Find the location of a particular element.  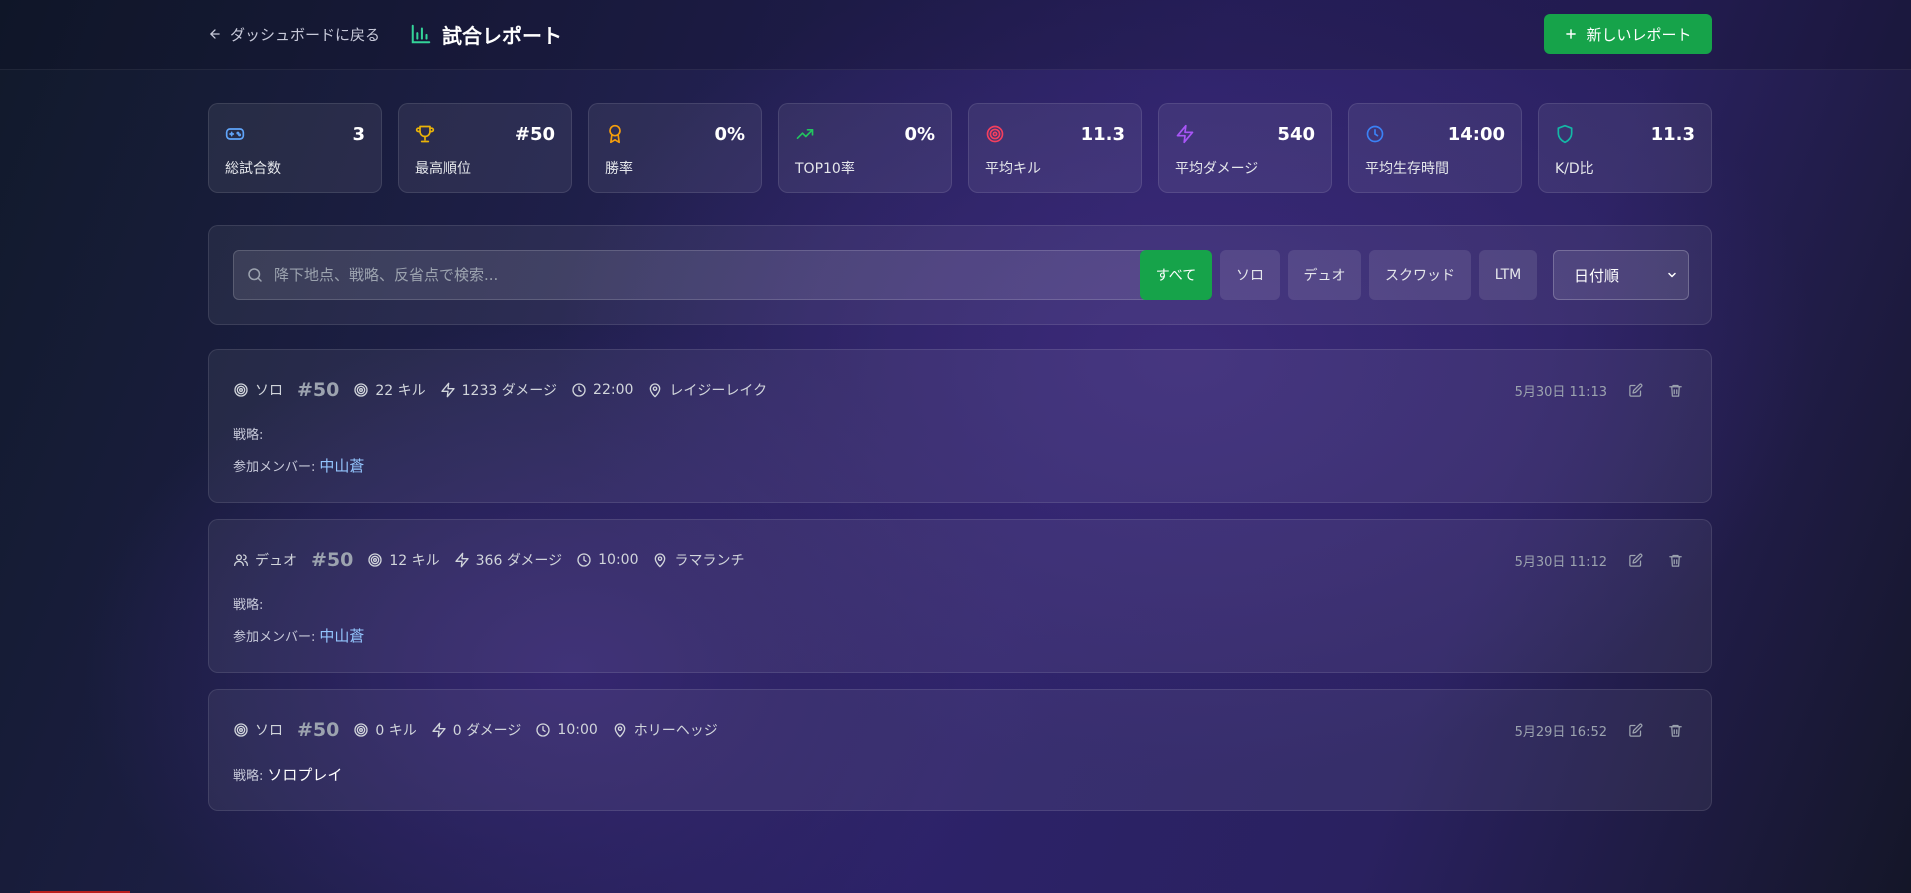

stat-card-avg-kills: 11.3 平均キル is located at coordinates (1055, 148).